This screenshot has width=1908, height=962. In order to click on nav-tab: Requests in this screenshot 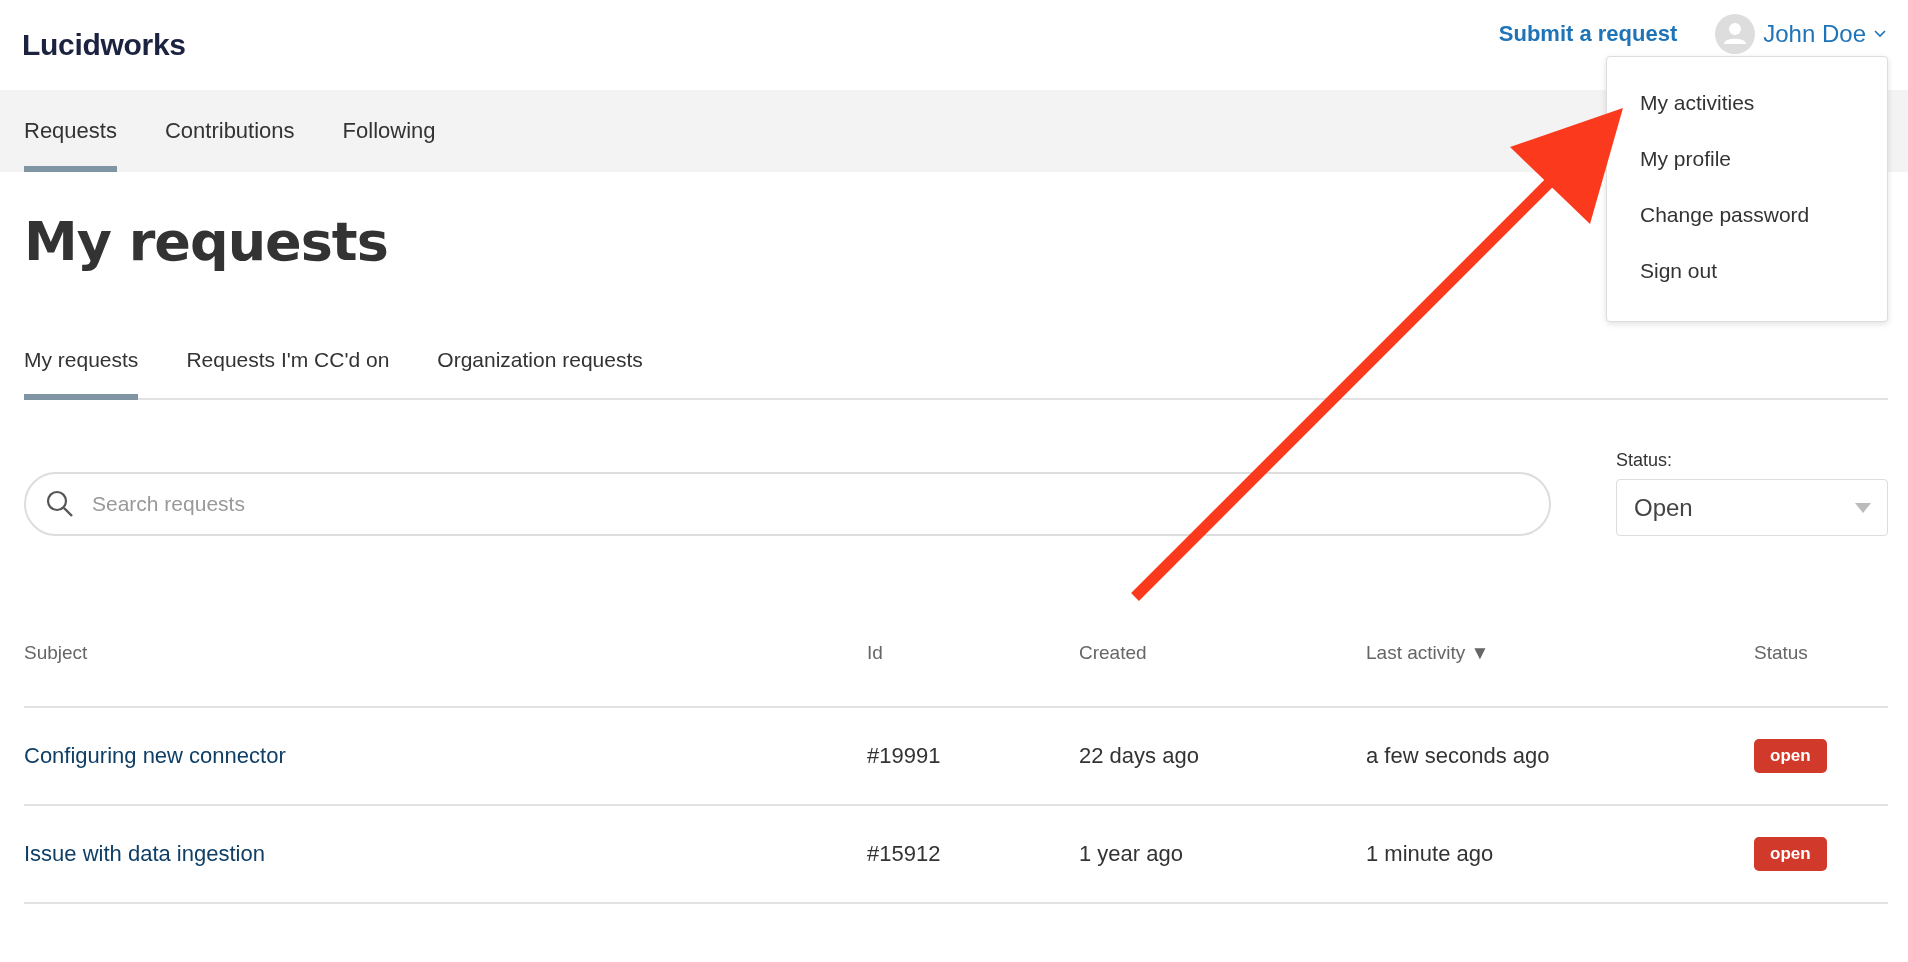, I will do `click(70, 131)`.